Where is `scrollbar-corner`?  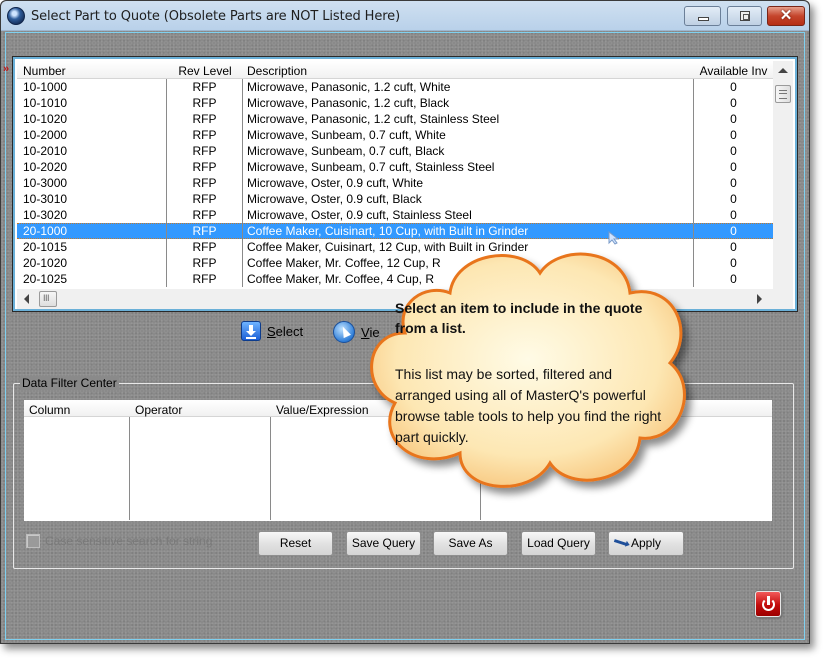 scrollbar-corner is located at coordinates (783, 300).